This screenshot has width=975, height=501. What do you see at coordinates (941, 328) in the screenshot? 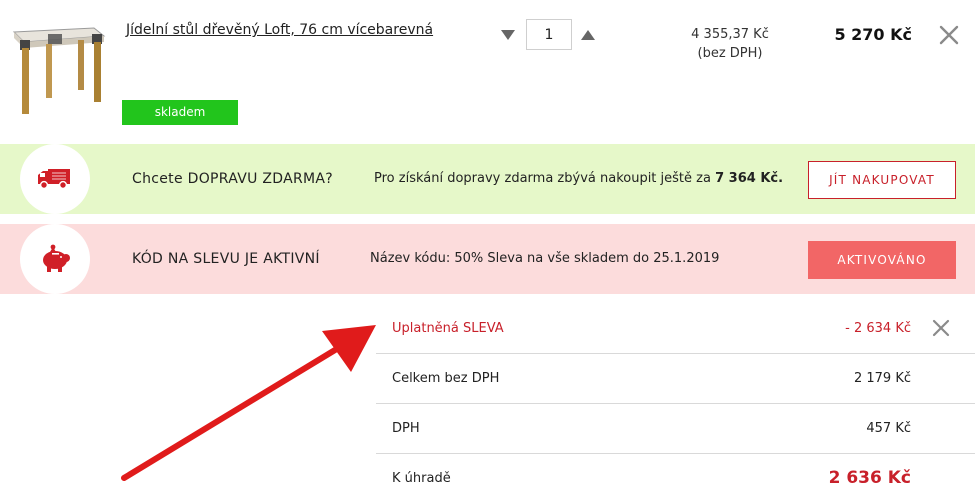
I see `remove-discount-close-icon` at bounding box center [941, 328].